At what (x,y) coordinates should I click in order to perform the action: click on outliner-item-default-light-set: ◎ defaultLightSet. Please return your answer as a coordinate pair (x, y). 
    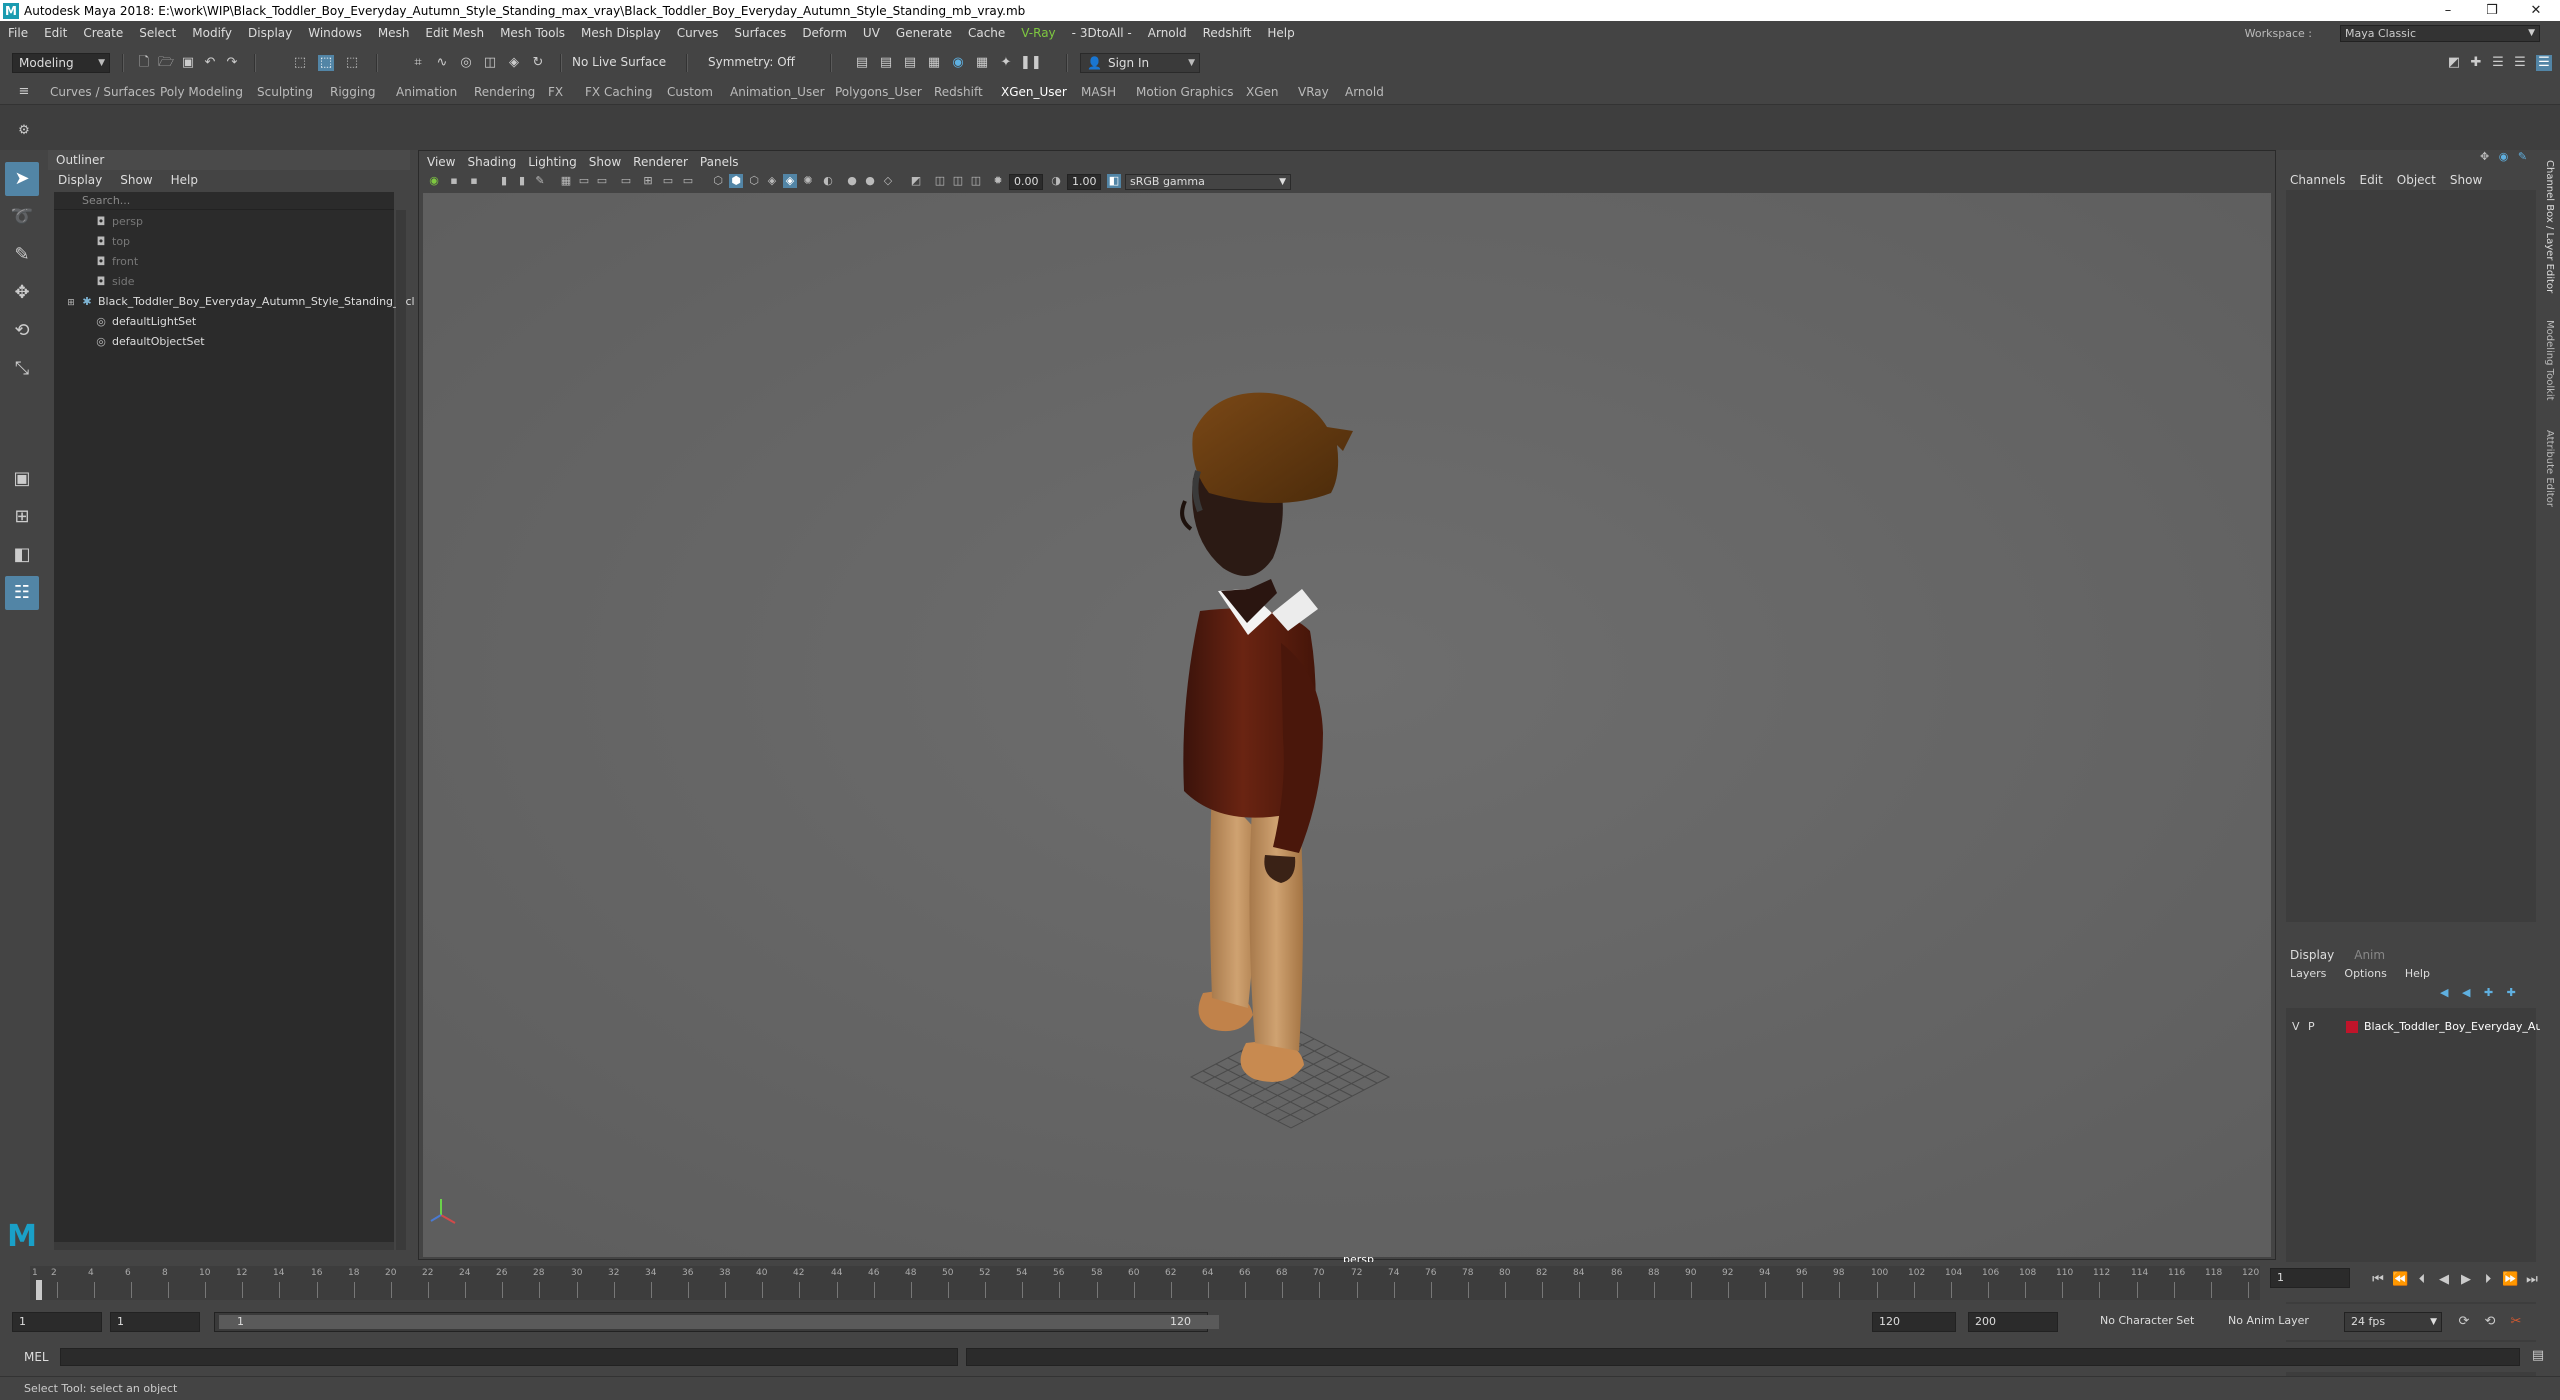
    Looking at the image, I should click on (224, 322).